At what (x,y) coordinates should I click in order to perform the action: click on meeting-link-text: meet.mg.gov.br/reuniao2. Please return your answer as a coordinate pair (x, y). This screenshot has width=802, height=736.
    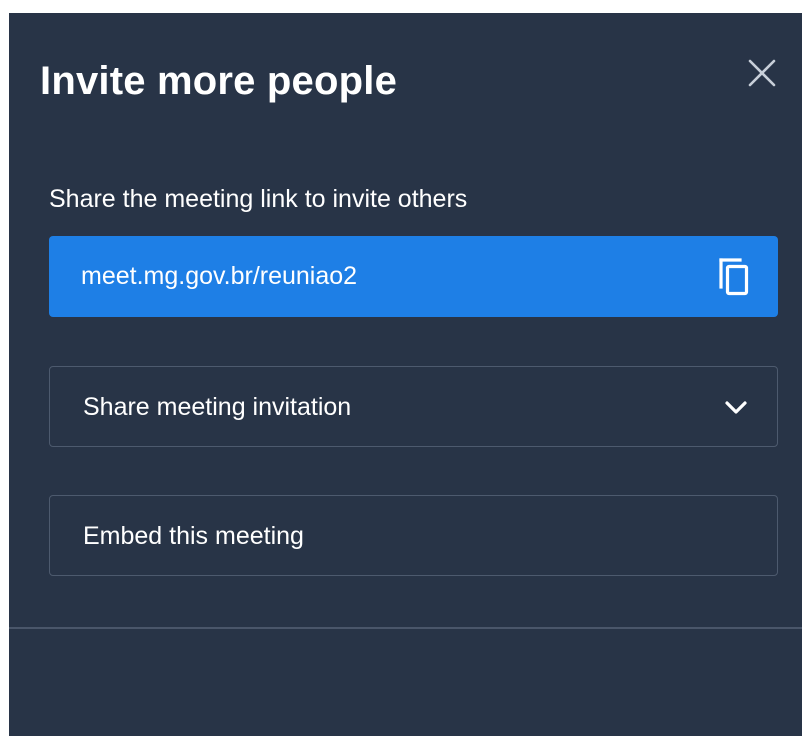
    Looking at the image, I should click on (219, 276).